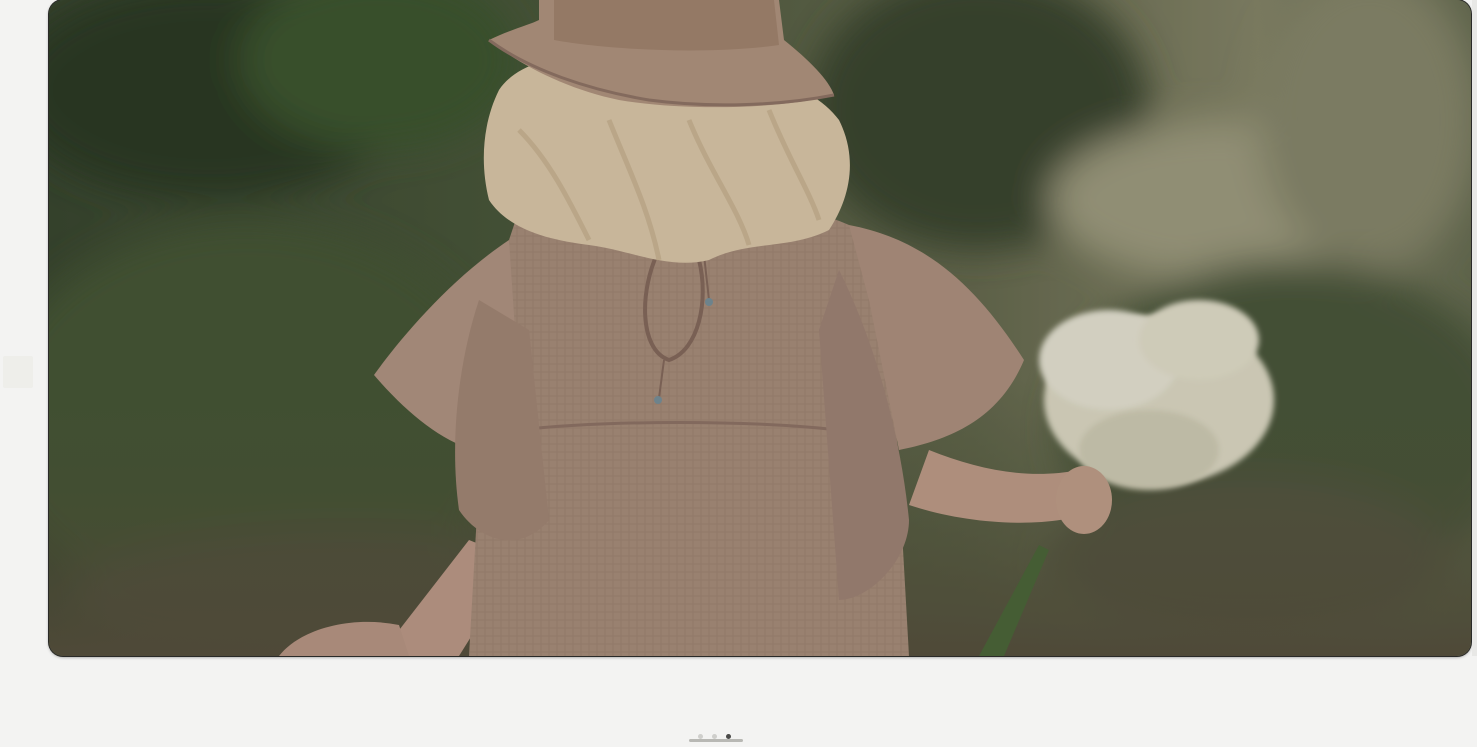 The height and width of the screenshot is (747, 1477). What do you see at coordinates (1474, 328) in the screenshot?
I see `next-slide-peek` at bounding box center [1474, 328].